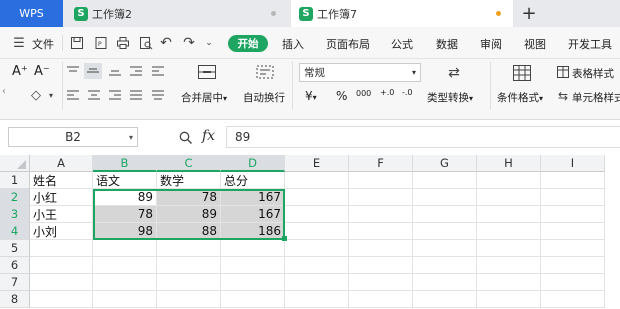  I want to click on cell-h5, so click(509, 248).